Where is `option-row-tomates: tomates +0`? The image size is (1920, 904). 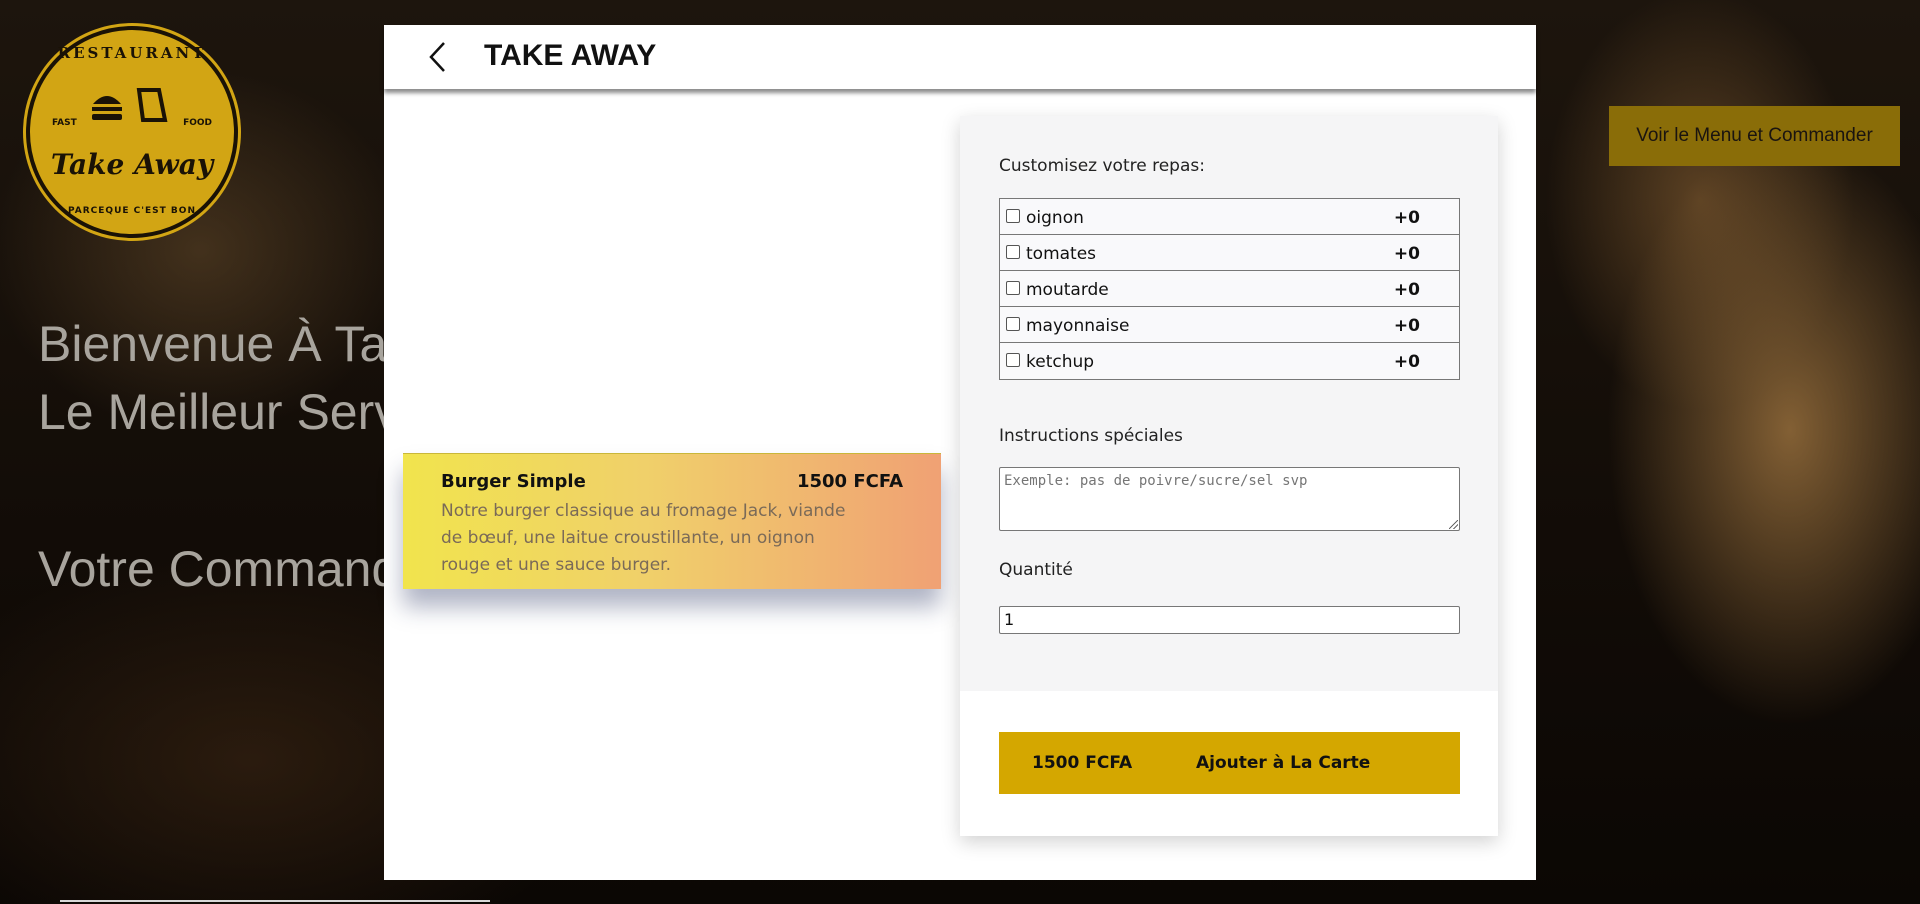 option-row-tomates: tomates +0 is located at coordinates (1229, 253).